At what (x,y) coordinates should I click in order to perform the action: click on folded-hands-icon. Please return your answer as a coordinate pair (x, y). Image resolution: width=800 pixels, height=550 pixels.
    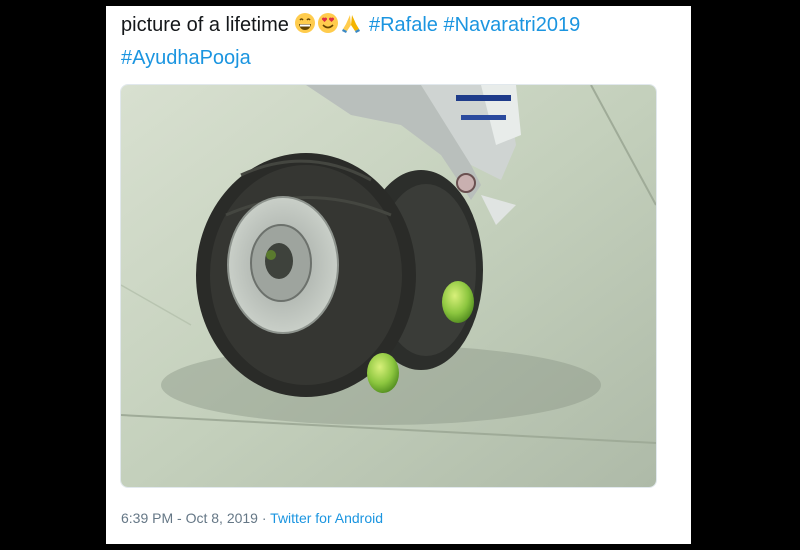
    Looking at the image, I should click on (351, 27).